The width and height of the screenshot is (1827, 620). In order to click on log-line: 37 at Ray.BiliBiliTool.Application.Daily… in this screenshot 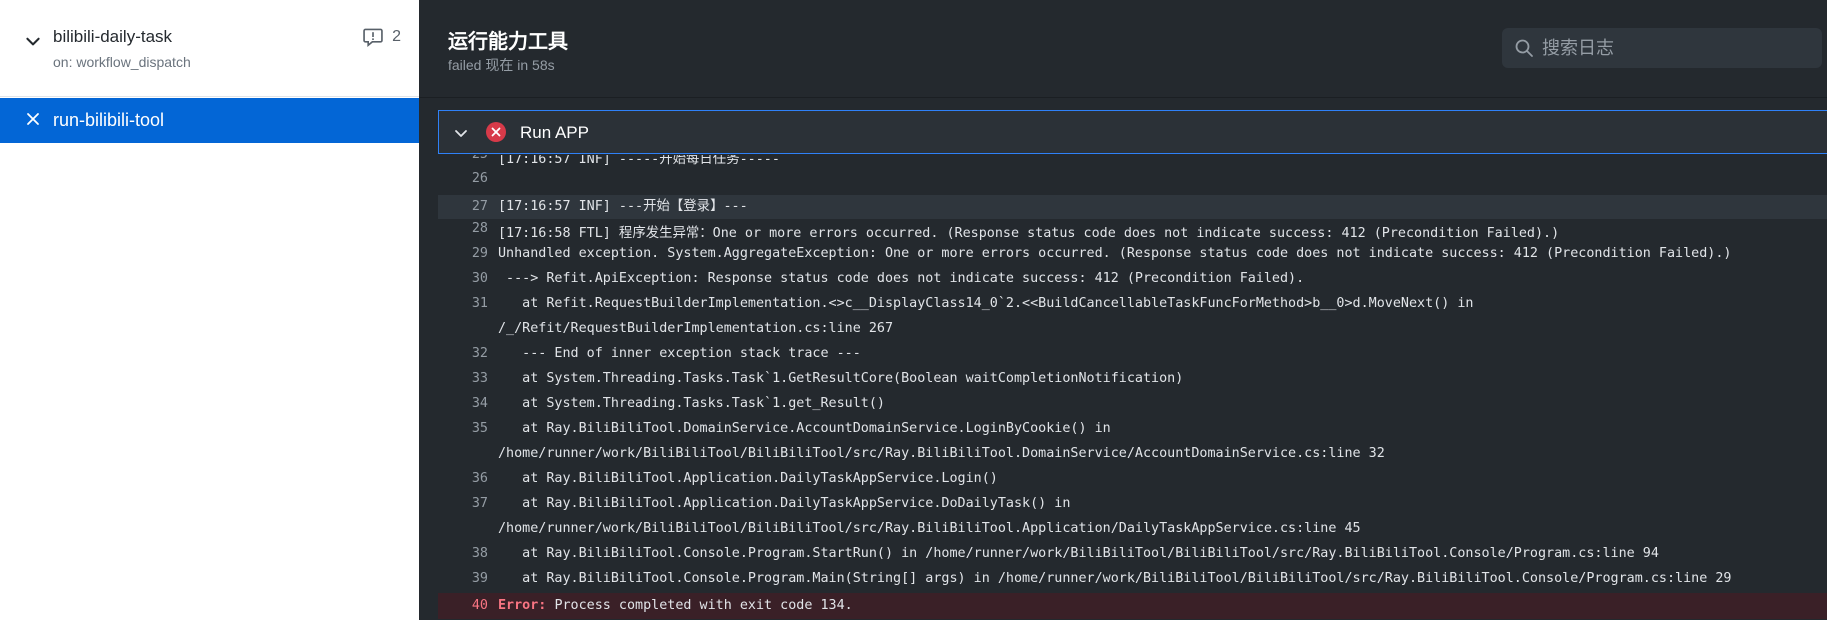, I will do `click(1132, 503)`.